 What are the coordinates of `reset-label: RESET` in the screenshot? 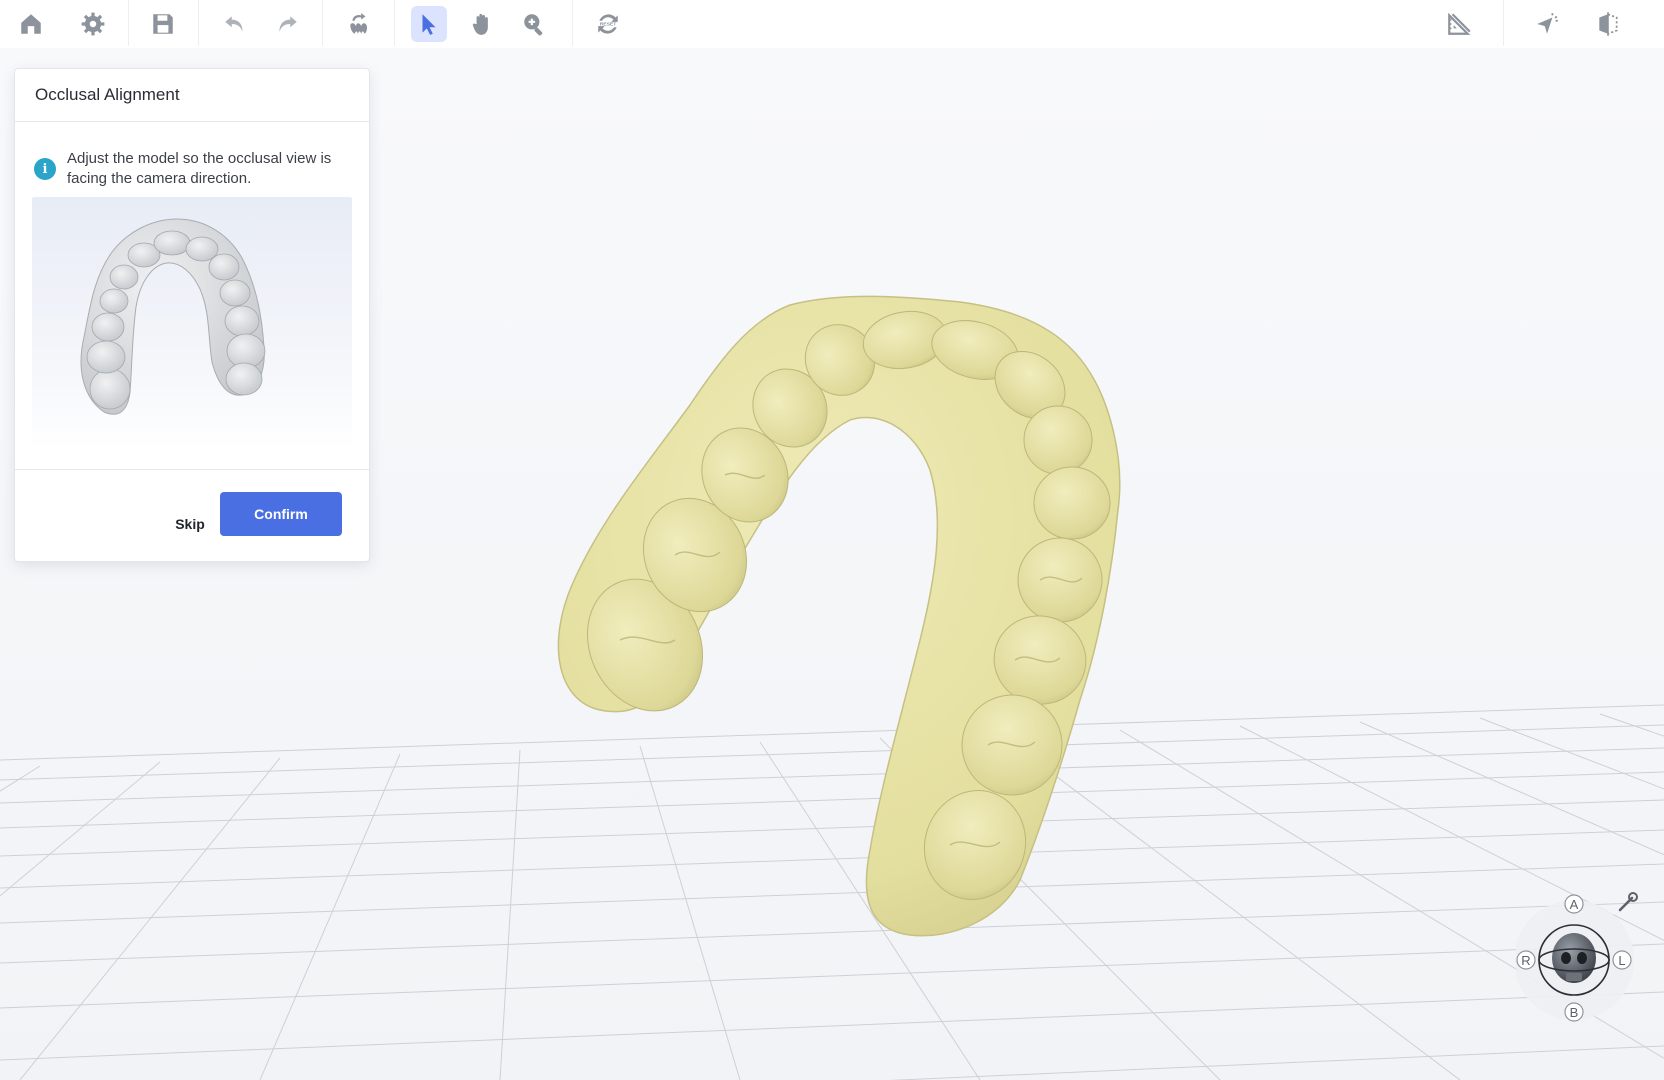 It's located at (608, 25).